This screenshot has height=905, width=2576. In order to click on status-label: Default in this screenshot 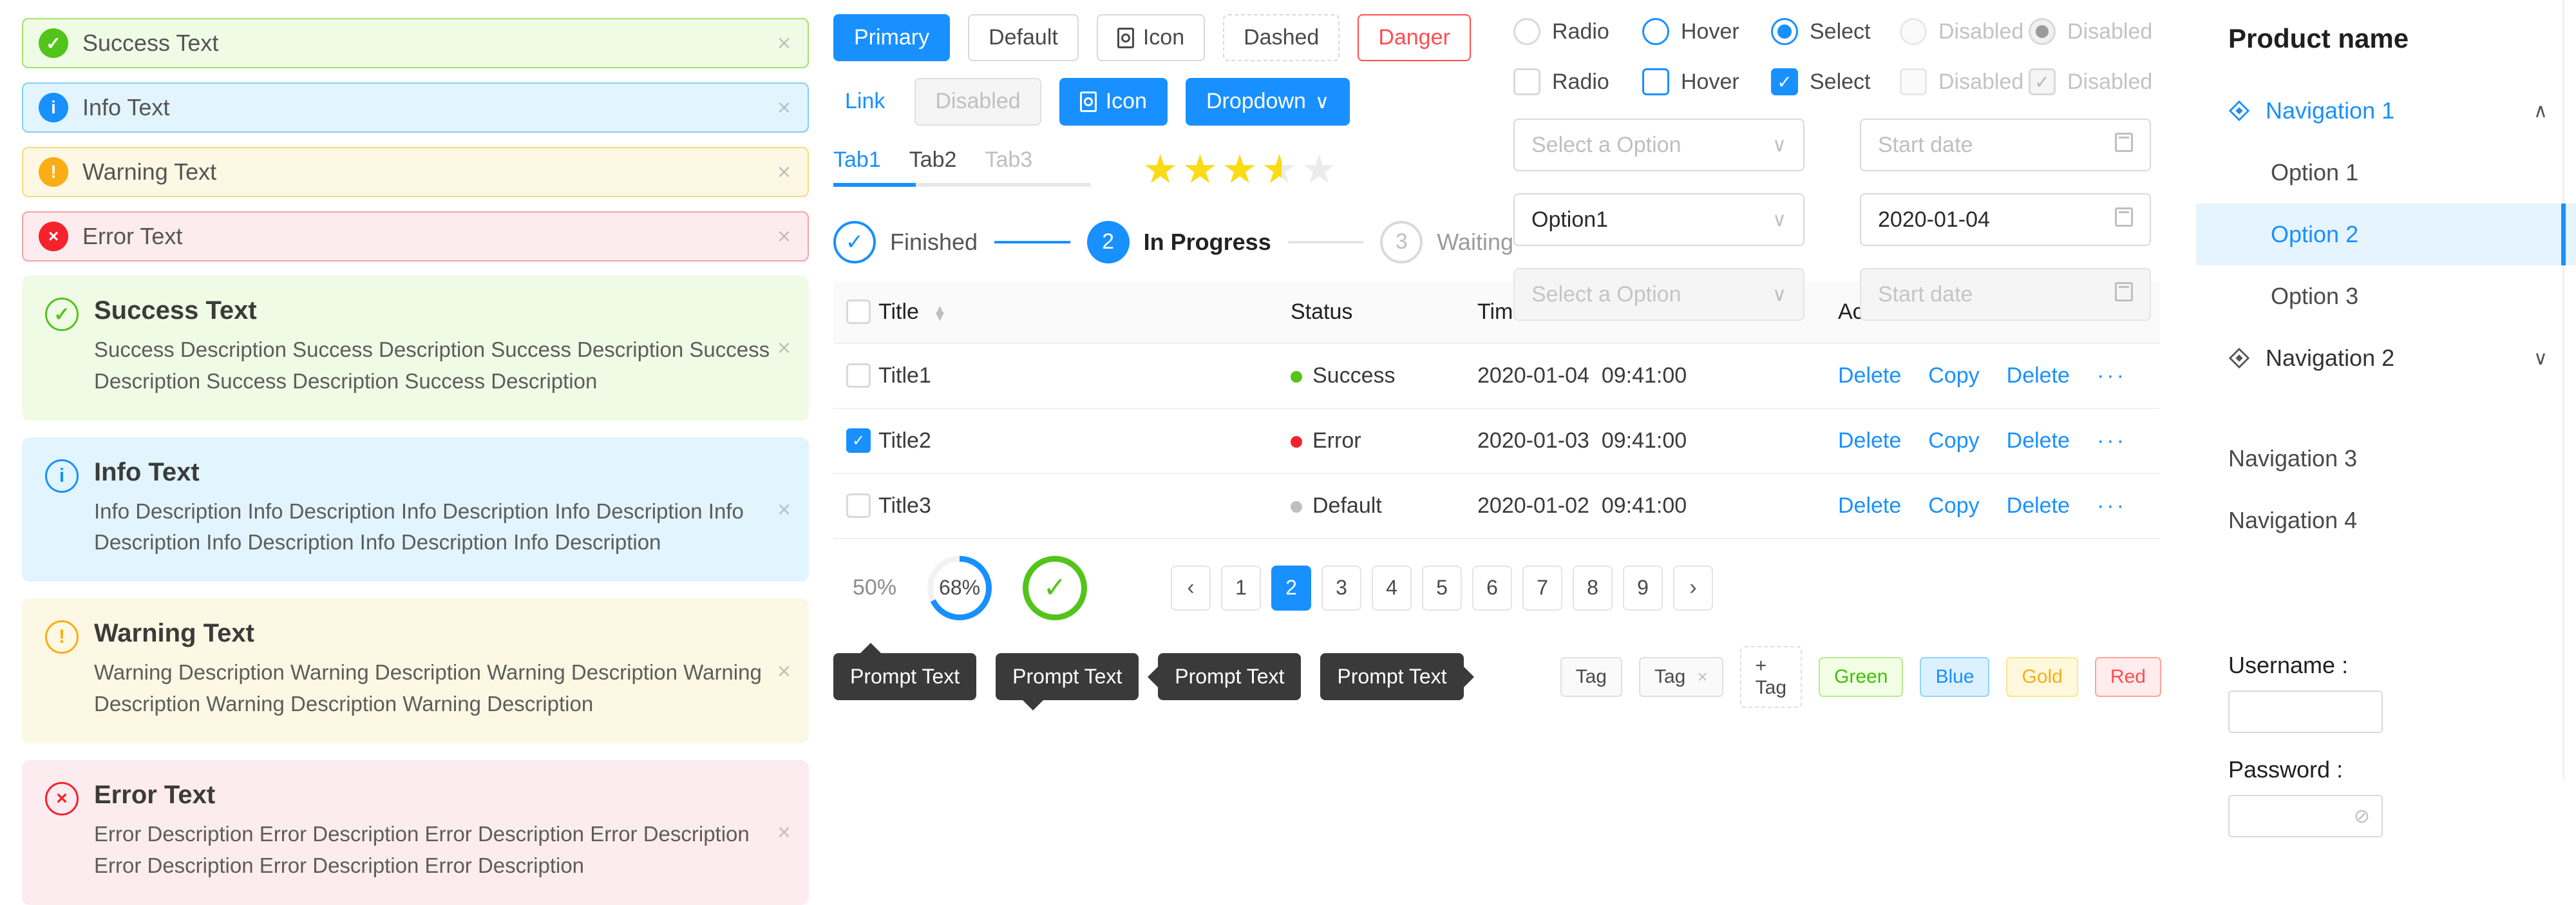, I will do `click(1347, 506)`.